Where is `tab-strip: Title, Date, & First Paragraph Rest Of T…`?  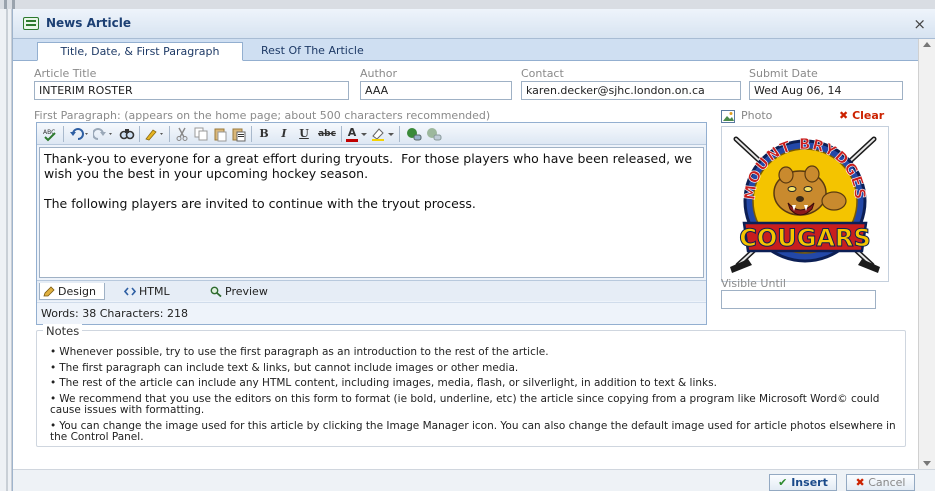 tab-strip: Title, Date, & First Paragraph Rest Of T… is located at coordinates (466, 50).